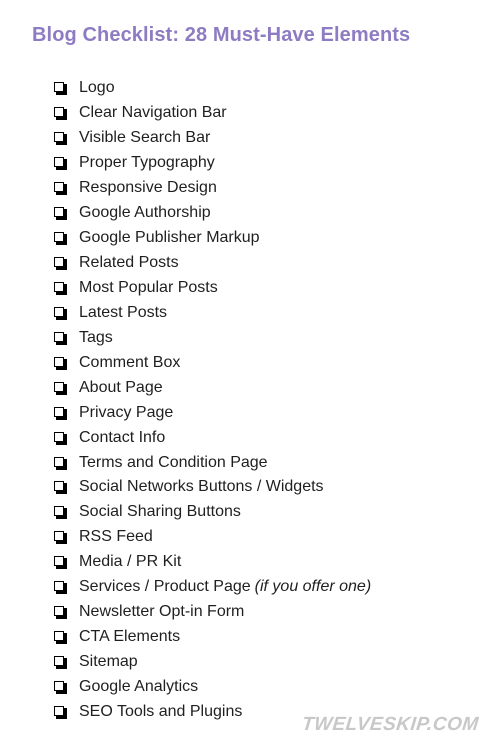 The height and width of the screenshot is (753, 501). Describe the element at coordinates (212, 637) in the screenshot. I see `checklist-item: CTA Elements` at that location.